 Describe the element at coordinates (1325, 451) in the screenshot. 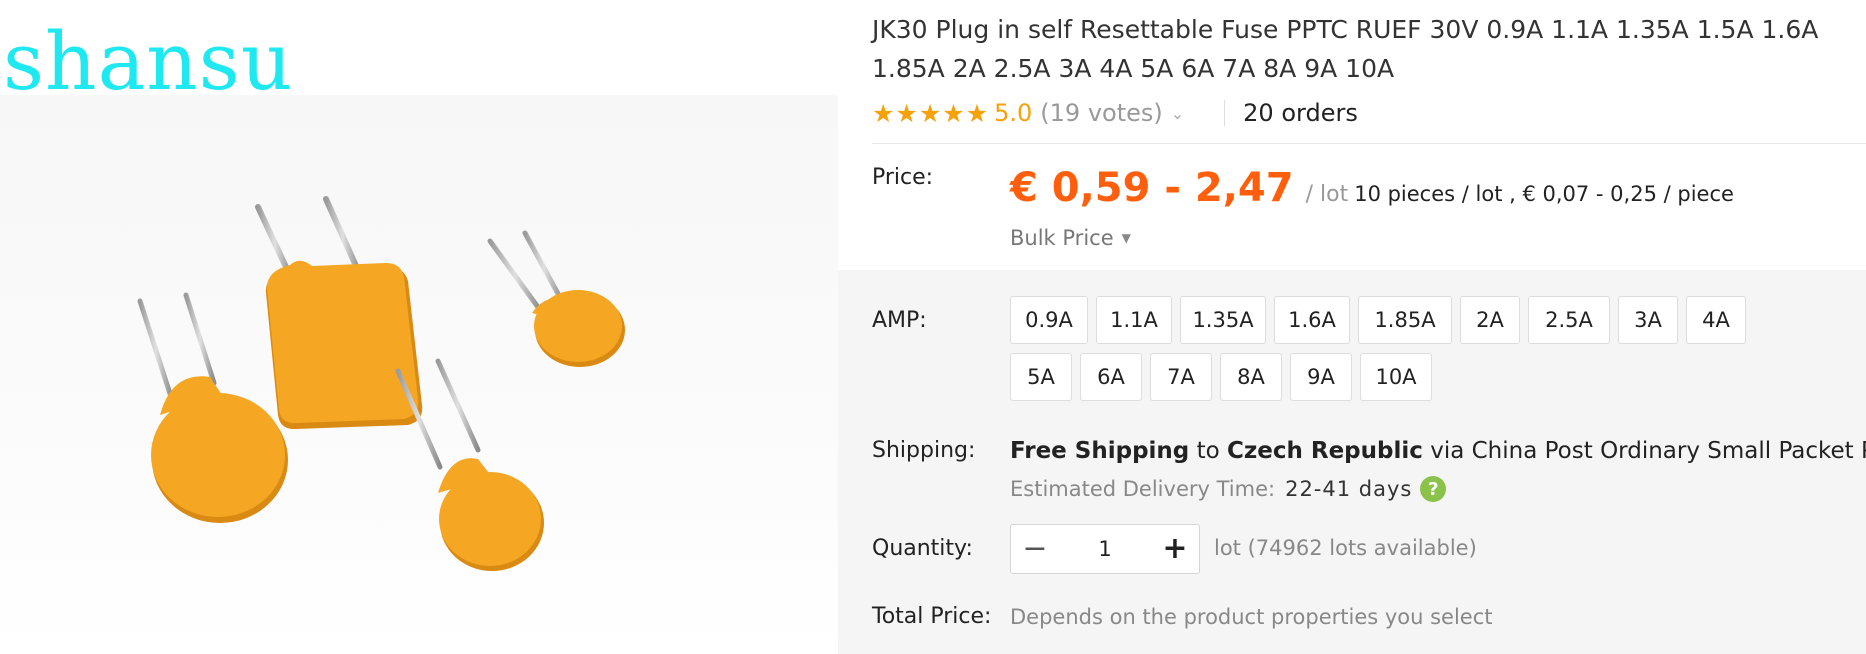

I see `shipping-destination-link: Czech Republic` at that location.